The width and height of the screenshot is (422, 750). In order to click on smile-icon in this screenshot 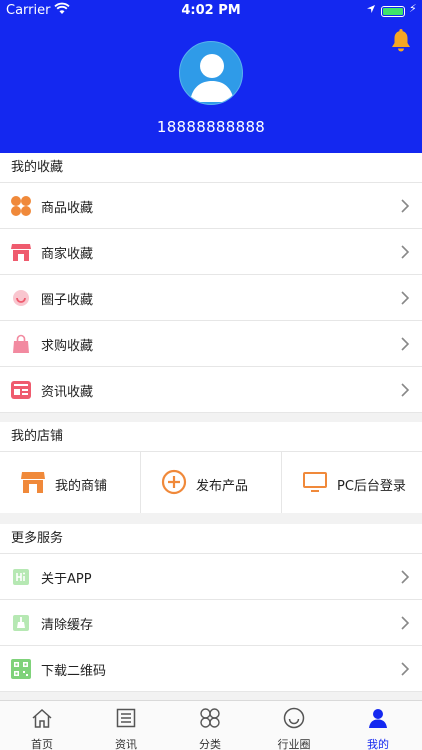, I will do `click(21, 298)`.